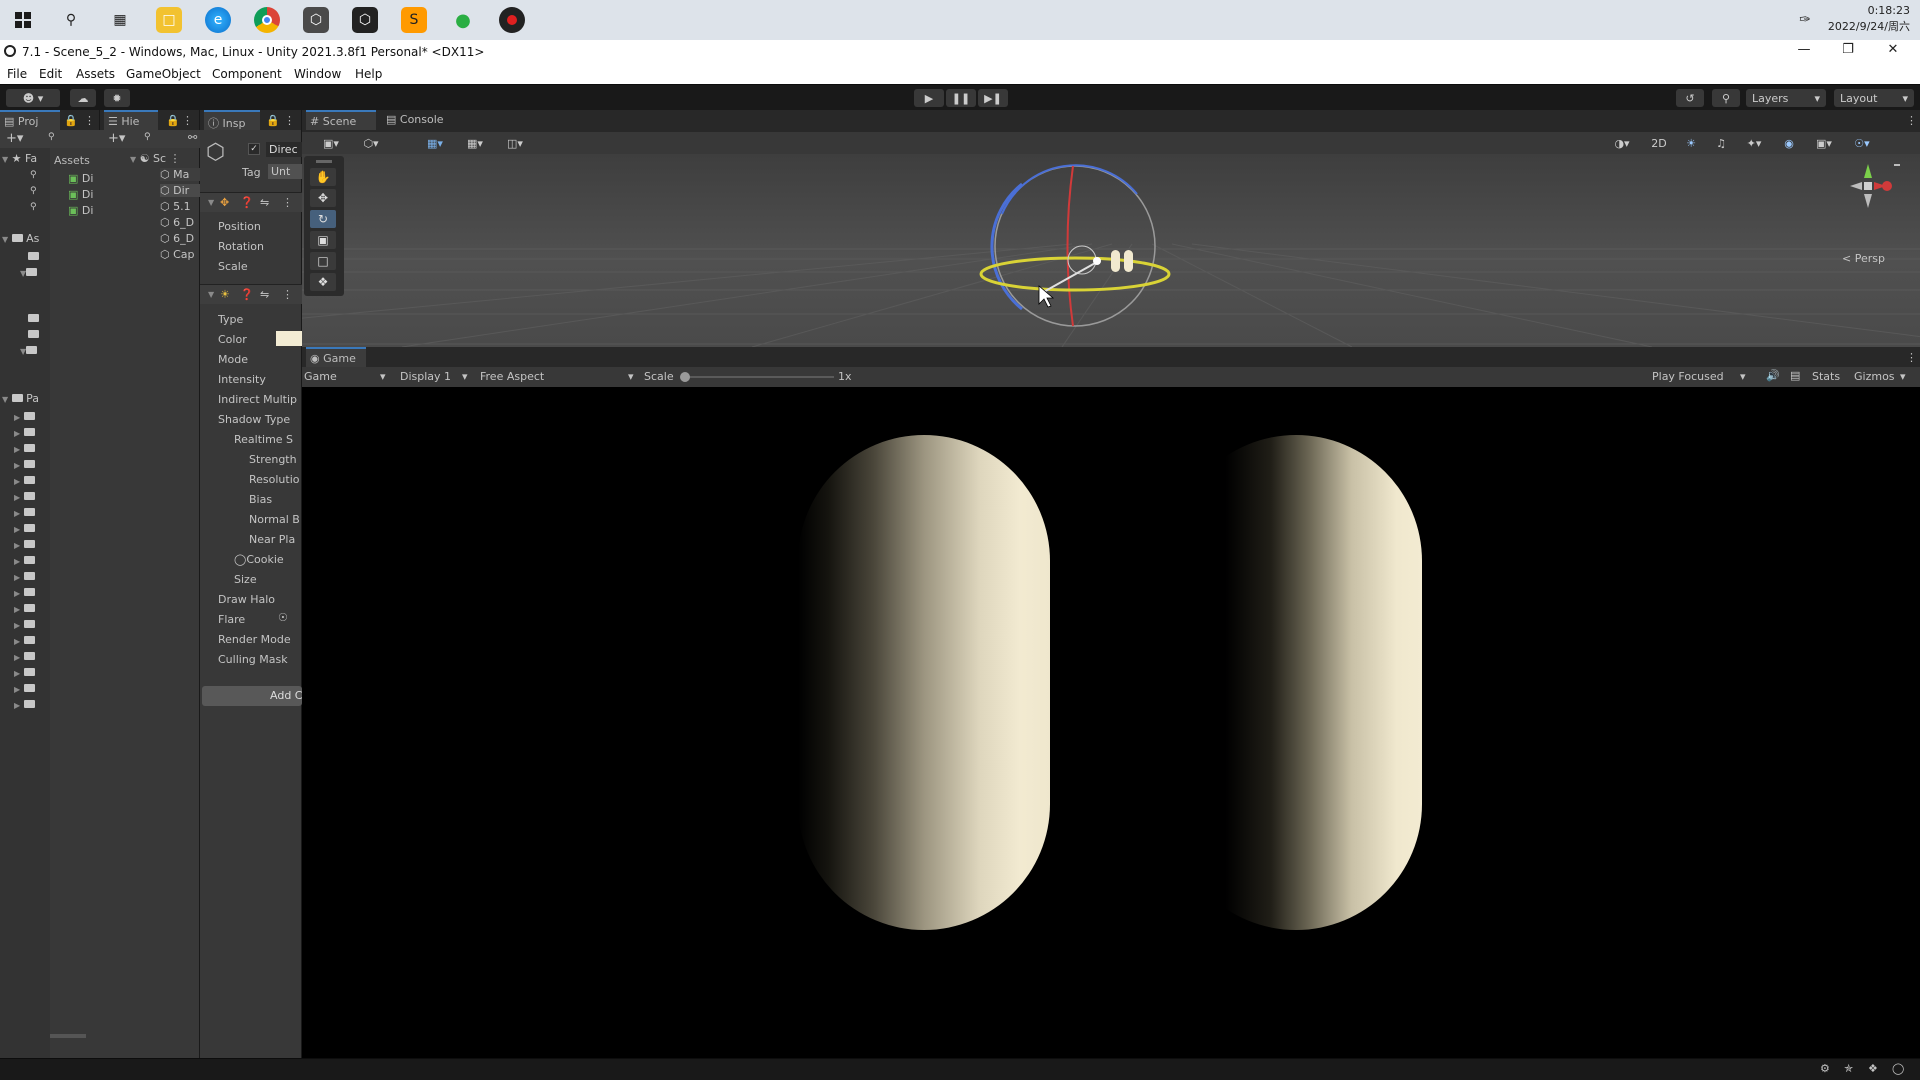 The width and height of the screenshot is (1920, 1080). What do you see at coordinates (192, 137) in the screenshot?
I see `scene-visibility-icon: ⚯` at bounding box center [192, 137].